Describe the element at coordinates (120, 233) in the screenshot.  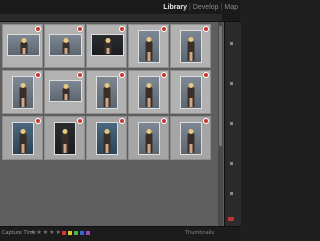
I see `bottom-toolbar: Capture Time ★★★★★ Thumbnails` at that location.